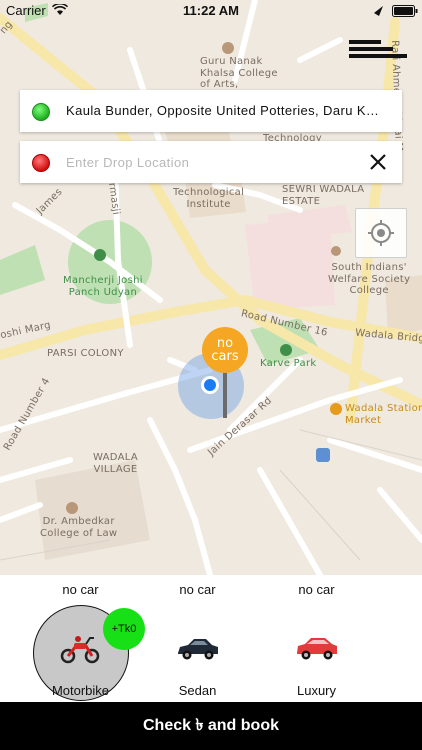 This screenshot has width=422, height=750. I want to click on drop-location-card, so click(211, 162).